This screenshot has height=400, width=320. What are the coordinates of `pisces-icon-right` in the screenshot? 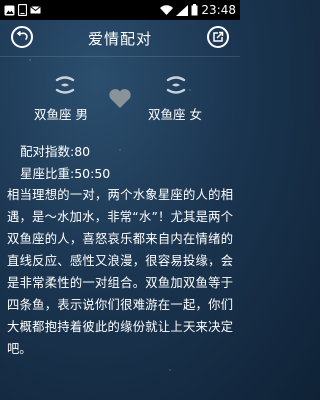 It's located at (176, 85).